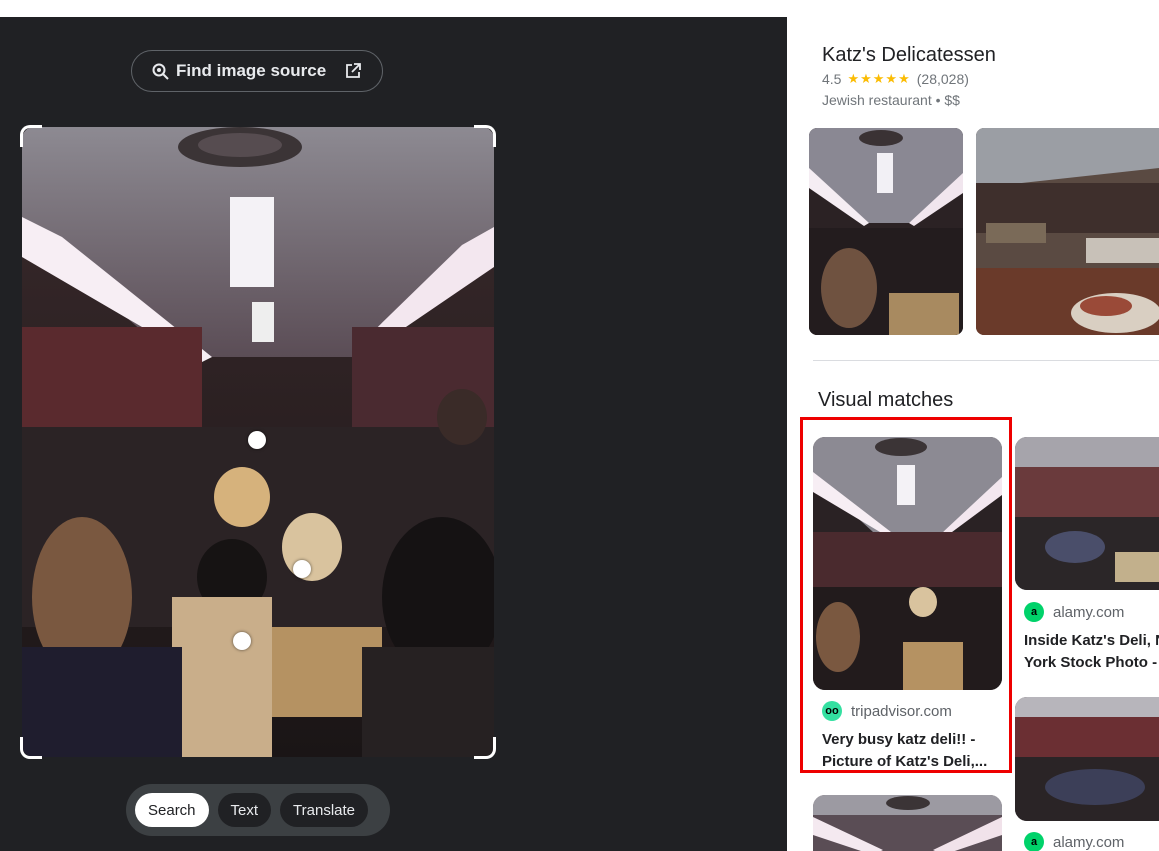 This screenshot has height=851, width=1159. I want to click on lens-search-icon, so click(160, 71).